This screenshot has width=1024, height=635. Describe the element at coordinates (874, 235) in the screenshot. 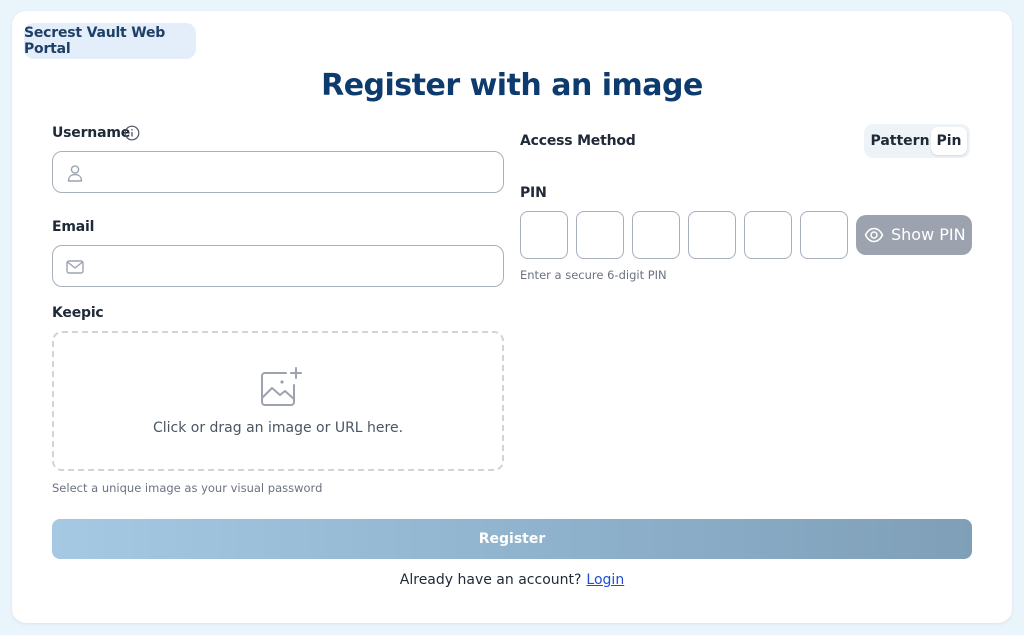

I see `eye-icon` at that location.